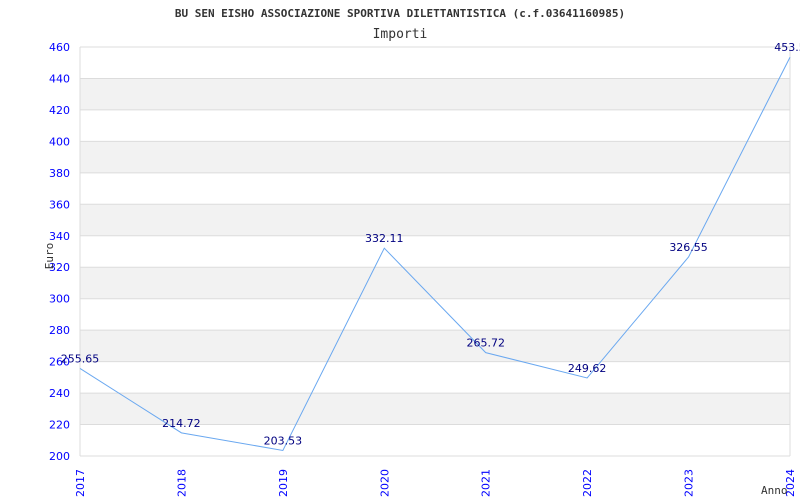 This screenshot has height=500, width=800. What do you see at coordinates (59, 330) in the screenshot?
I see `y-tick-label: 280` at bounding box center [59, 330].